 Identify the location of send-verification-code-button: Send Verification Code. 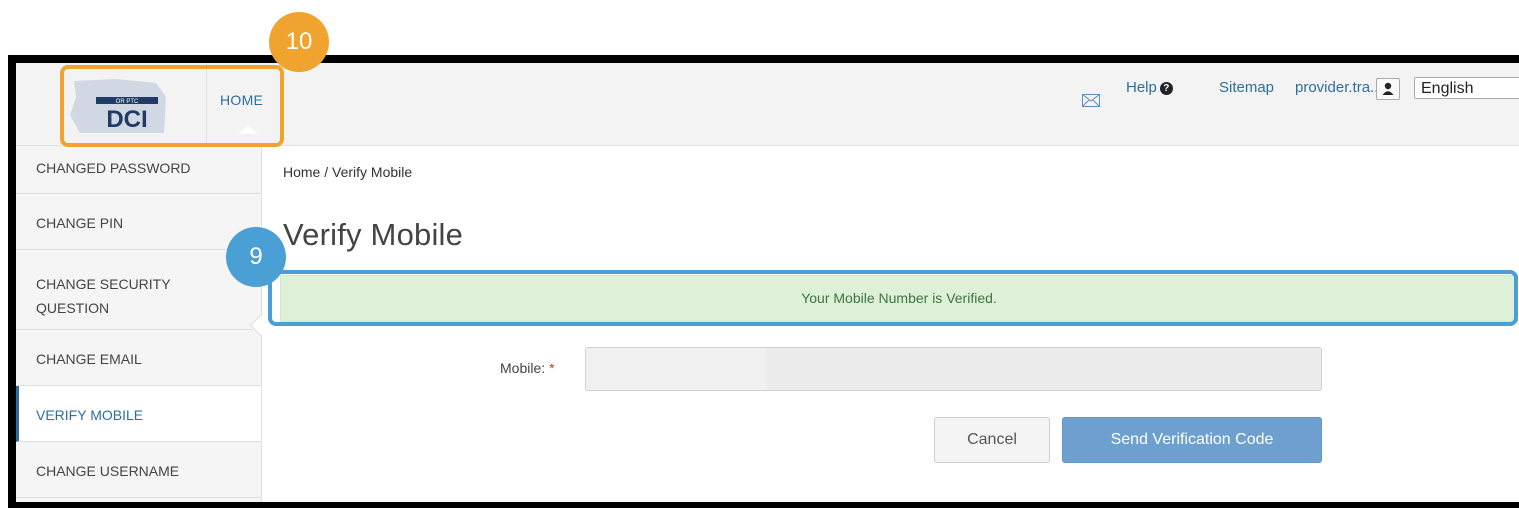
(1192, 440).